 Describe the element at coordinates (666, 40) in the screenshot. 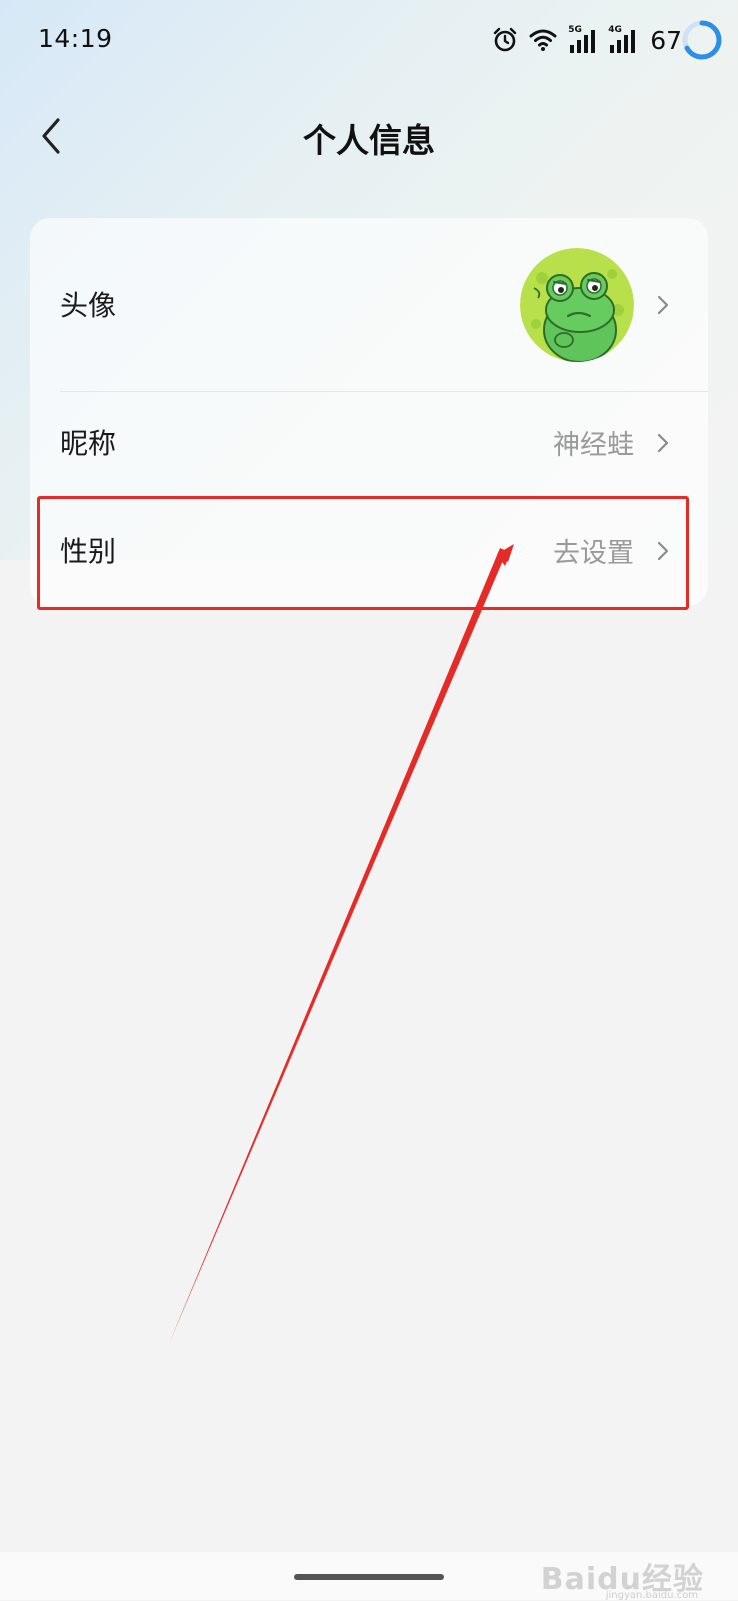

I see `battery-percent: 67` at that location.